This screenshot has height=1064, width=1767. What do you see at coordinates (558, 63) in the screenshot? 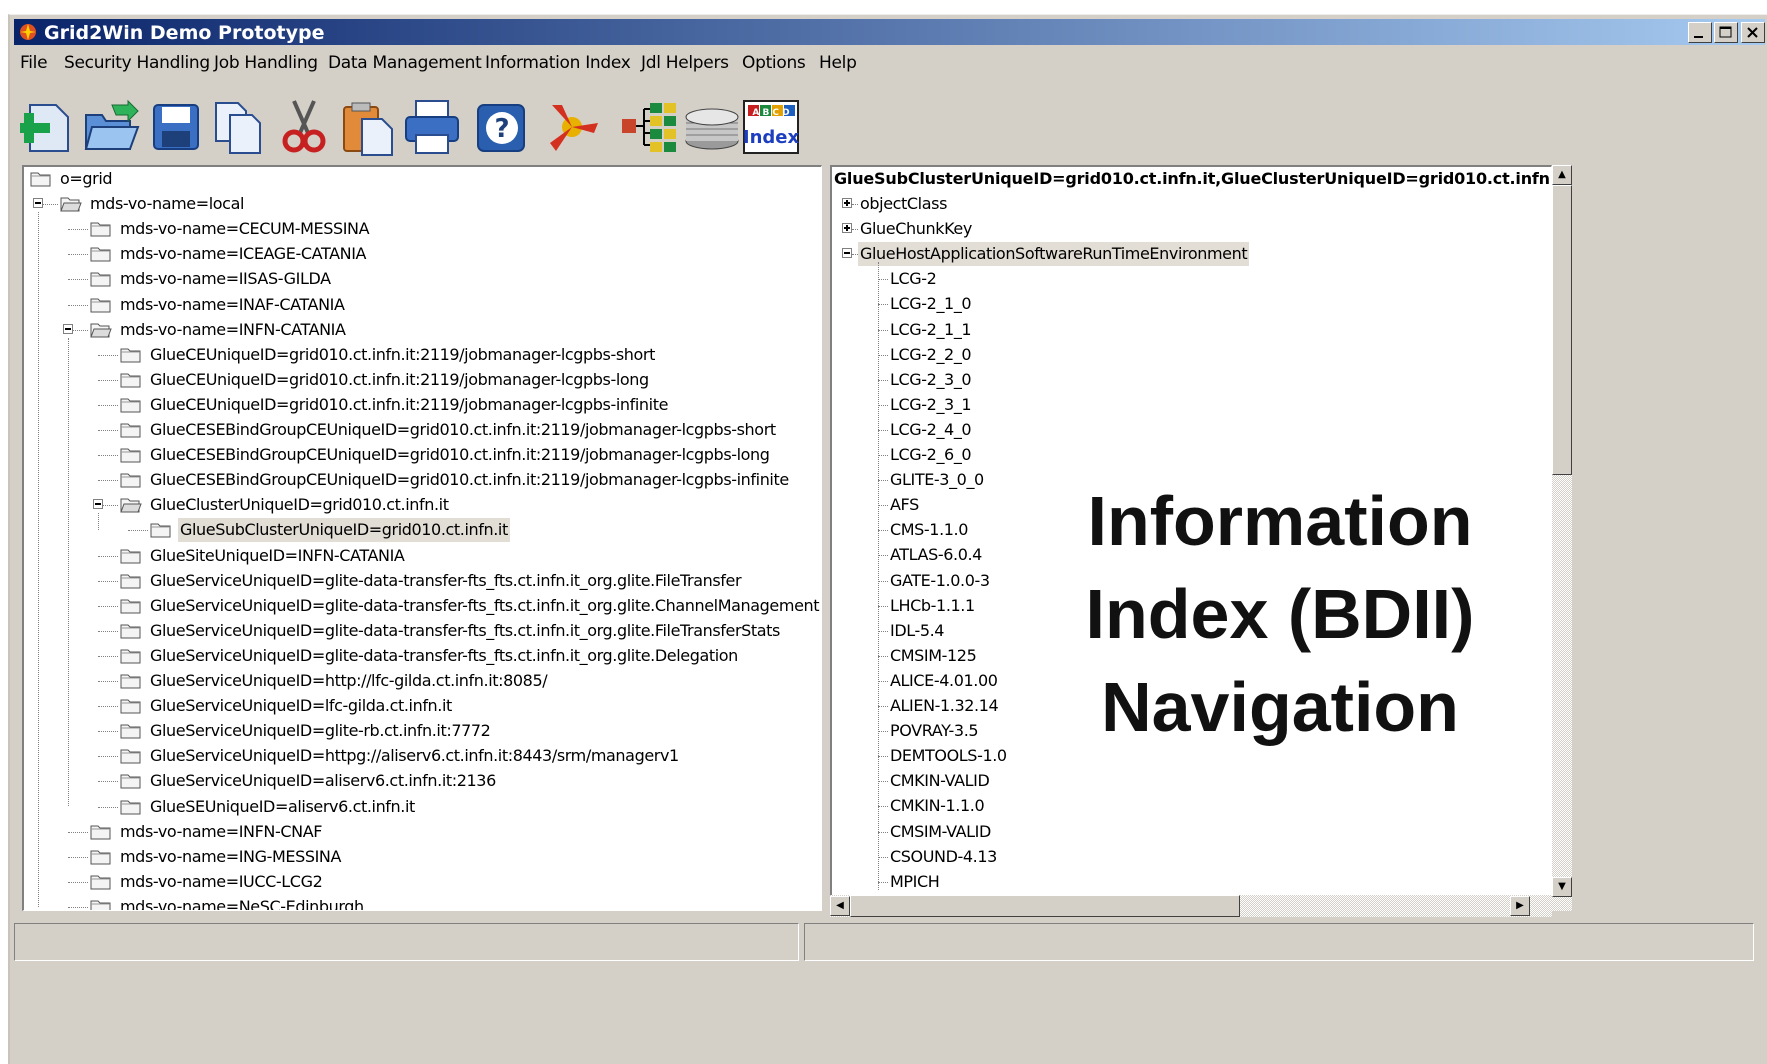
I see `menu-information-index: Information Index` at bounding box center [558, 63].